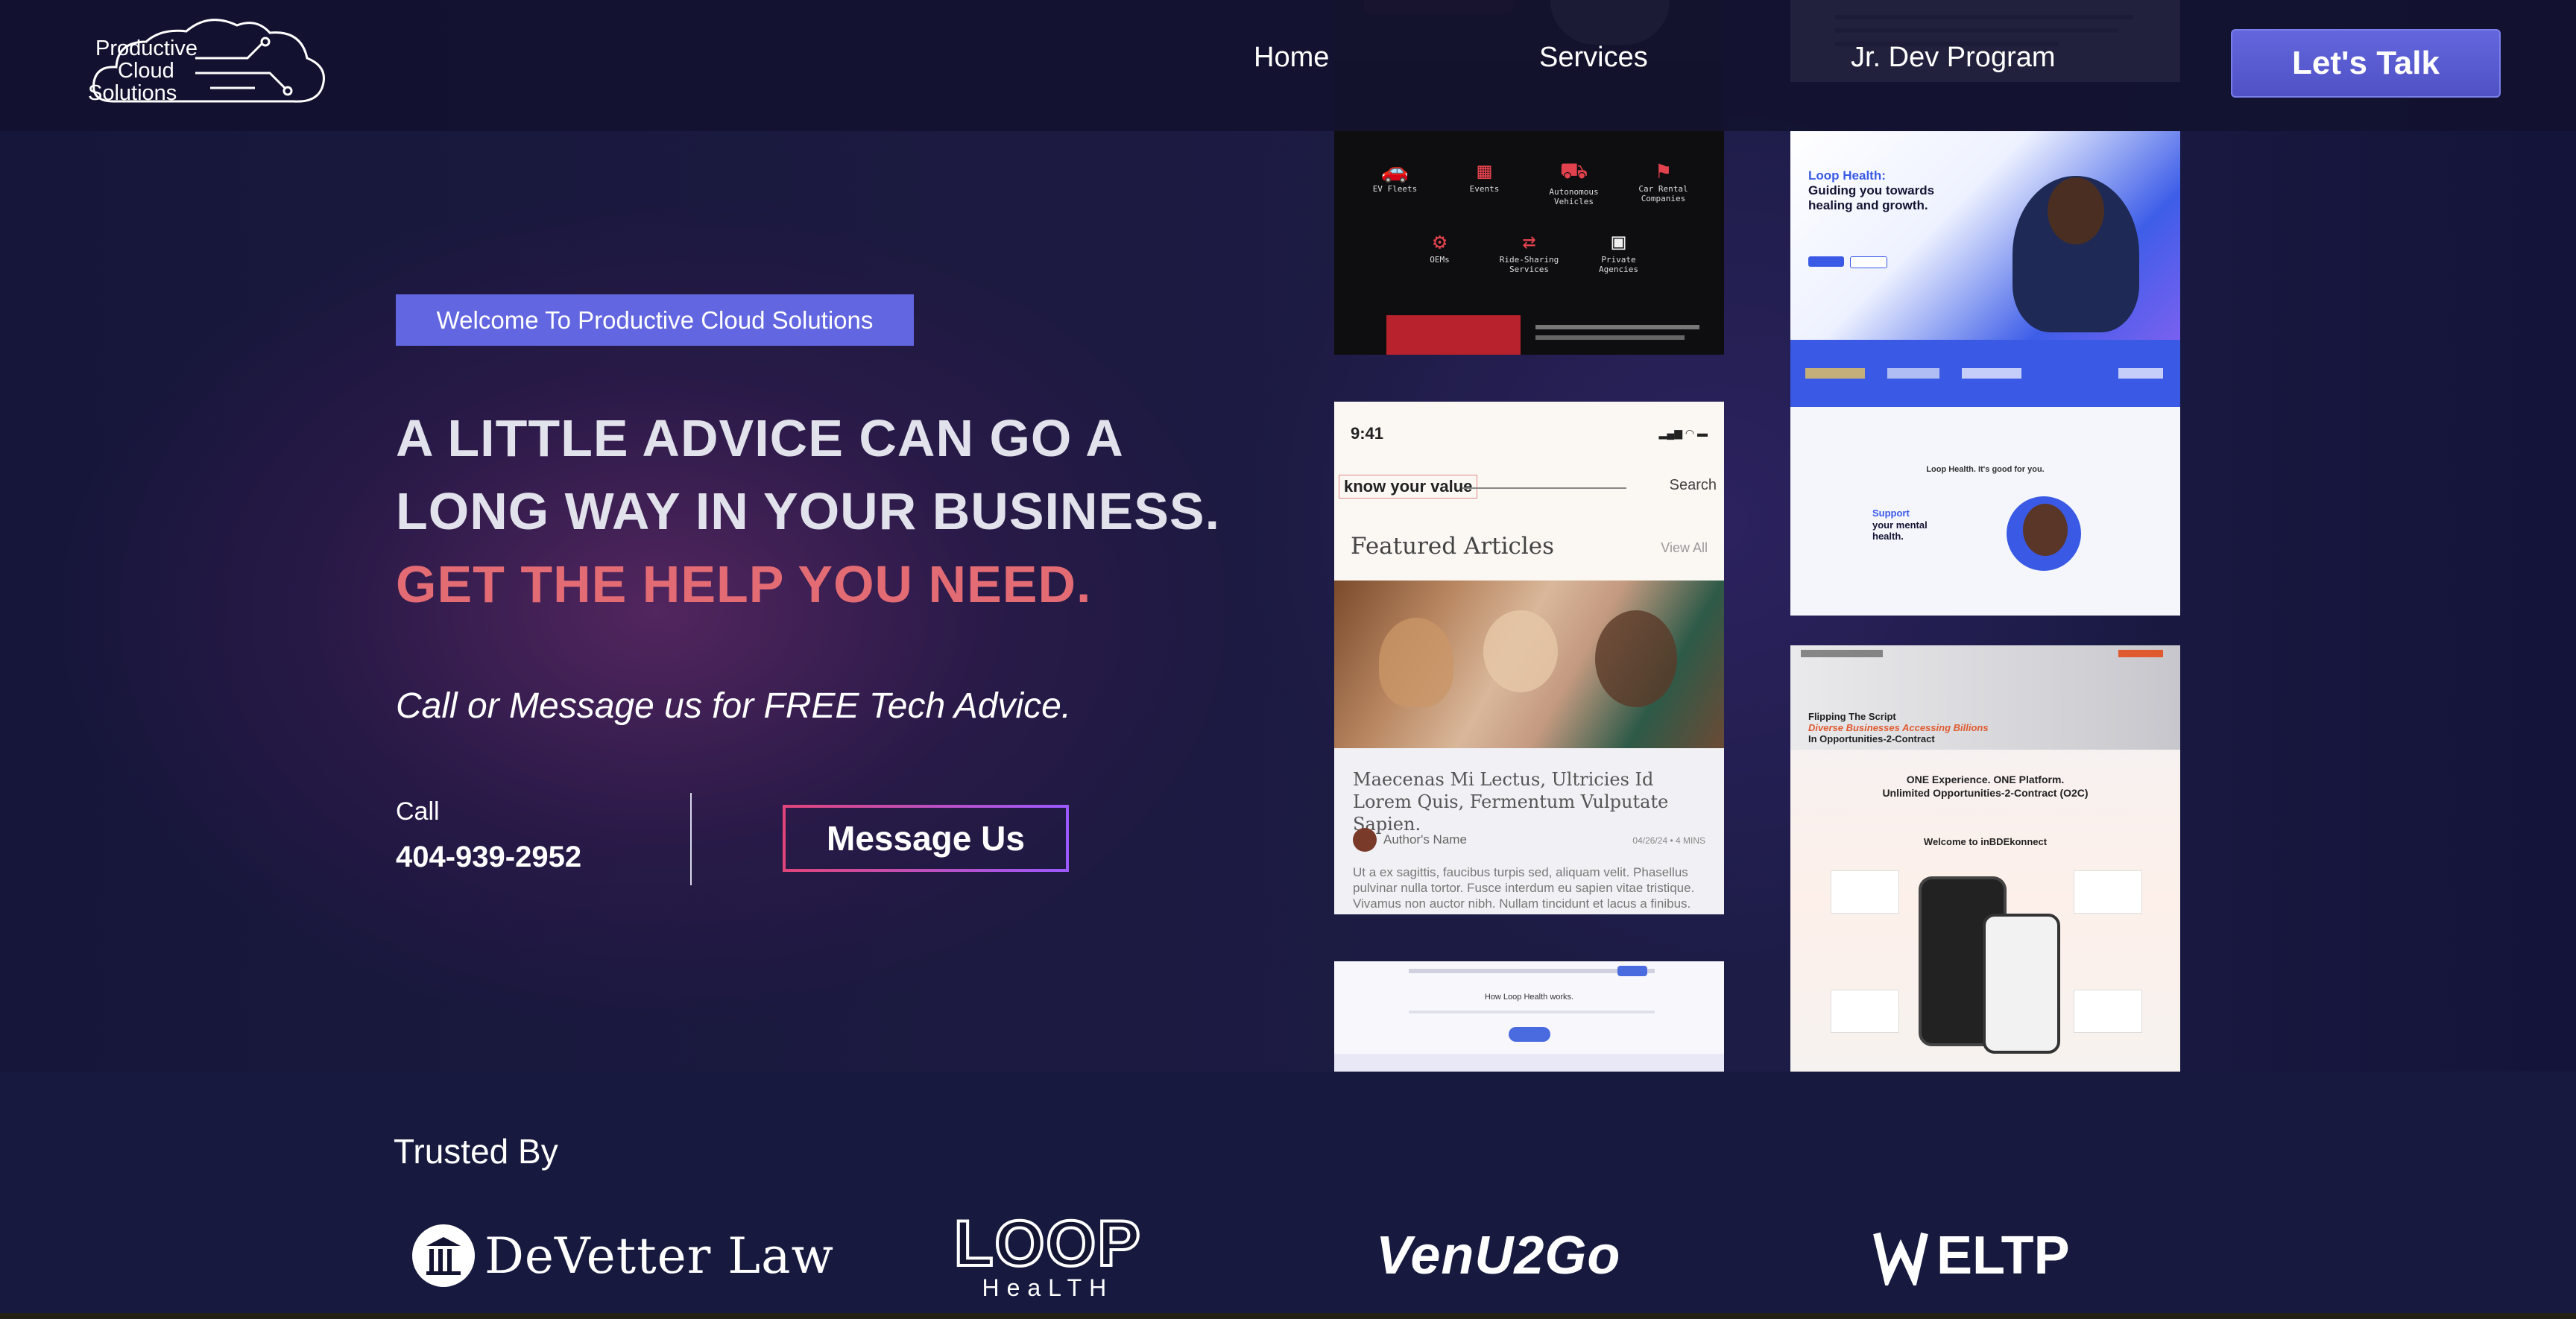  Describe the element at coordinates (488, 857) in the screenshot. I see `phone-number-link: 404-939-2952` at that location.